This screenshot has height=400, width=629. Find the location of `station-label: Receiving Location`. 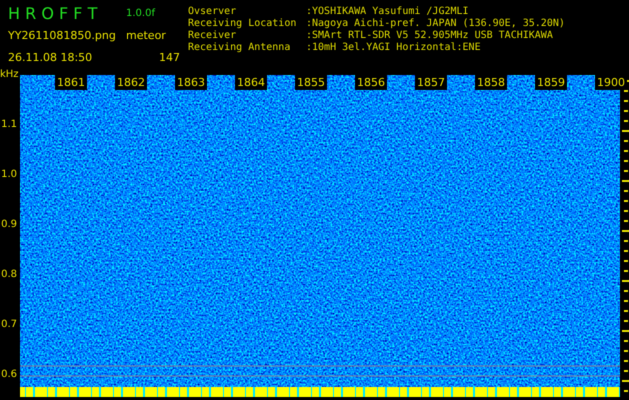

station-label: Receiving Location is located at coordinates (243, 24).